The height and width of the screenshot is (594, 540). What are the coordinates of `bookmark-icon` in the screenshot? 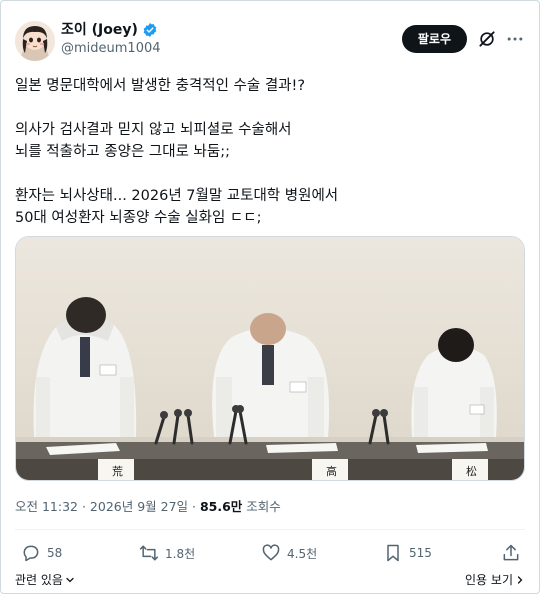 It's located at (393, 553).